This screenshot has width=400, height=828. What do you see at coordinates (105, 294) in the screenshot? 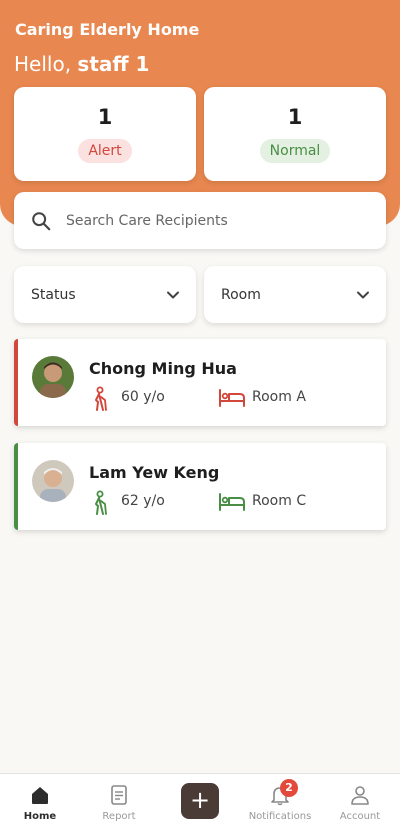
I see `status-filter-dropdown: Status` at bounding box center [105, 294].